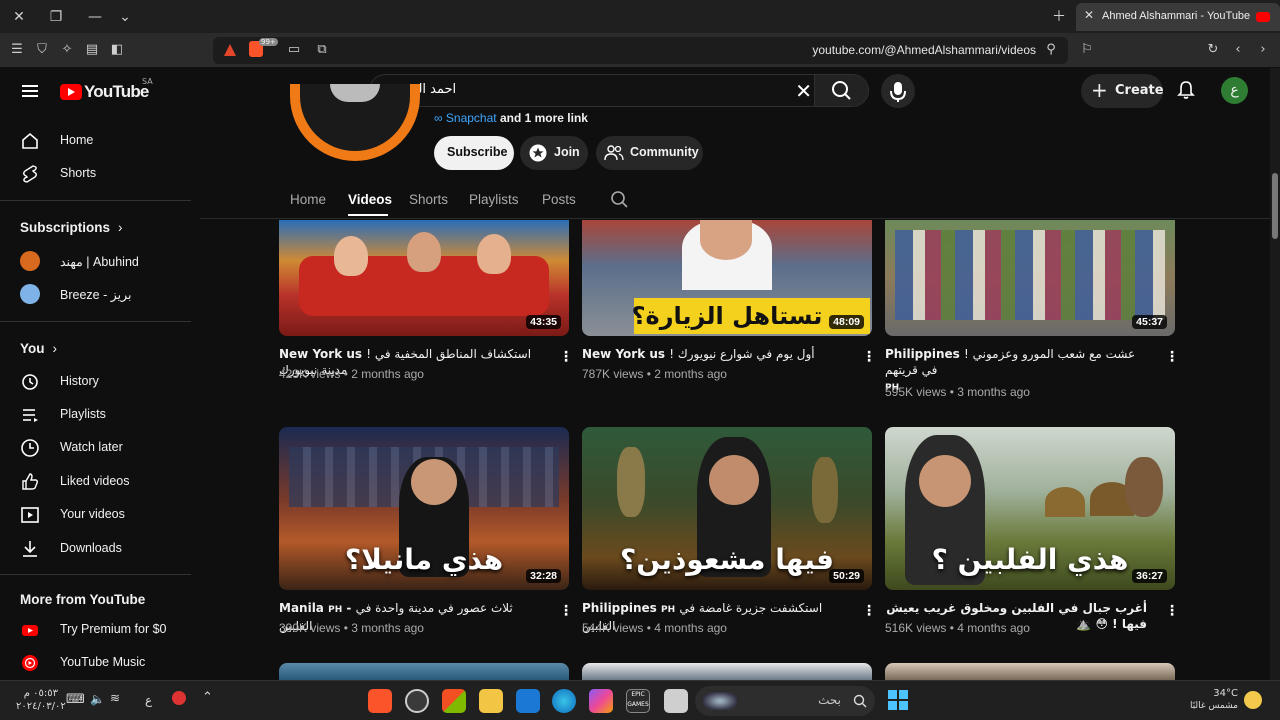 The width and height of the screenshot is (1280, 720). I want to click on subscriptions-heading: Subscriptions ›, so click(71, 227).